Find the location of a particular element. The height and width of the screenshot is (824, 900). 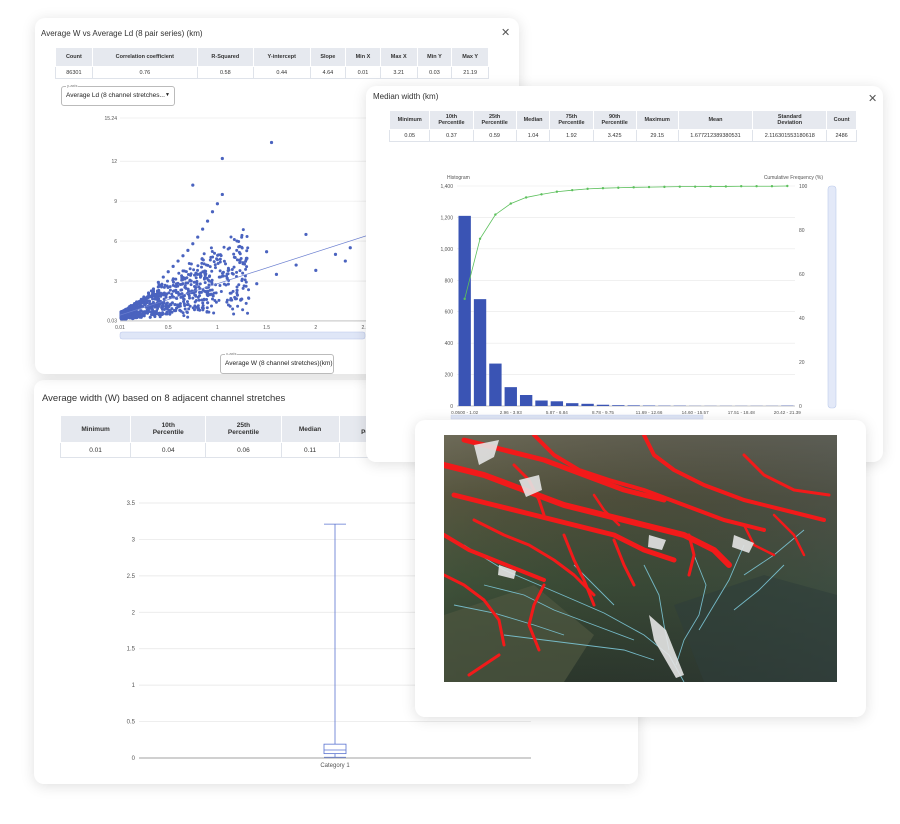

y2-tick-label: 80 is located at coordinates (802, 231).